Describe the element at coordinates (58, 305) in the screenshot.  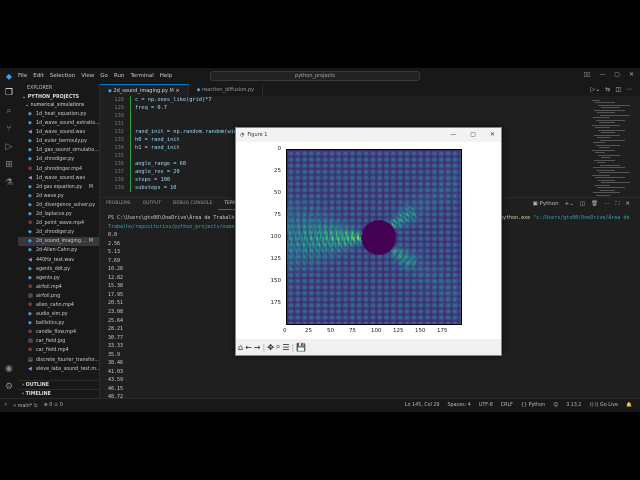
I see `file-item: ⊗ allen_cahn.mp4` at that location.